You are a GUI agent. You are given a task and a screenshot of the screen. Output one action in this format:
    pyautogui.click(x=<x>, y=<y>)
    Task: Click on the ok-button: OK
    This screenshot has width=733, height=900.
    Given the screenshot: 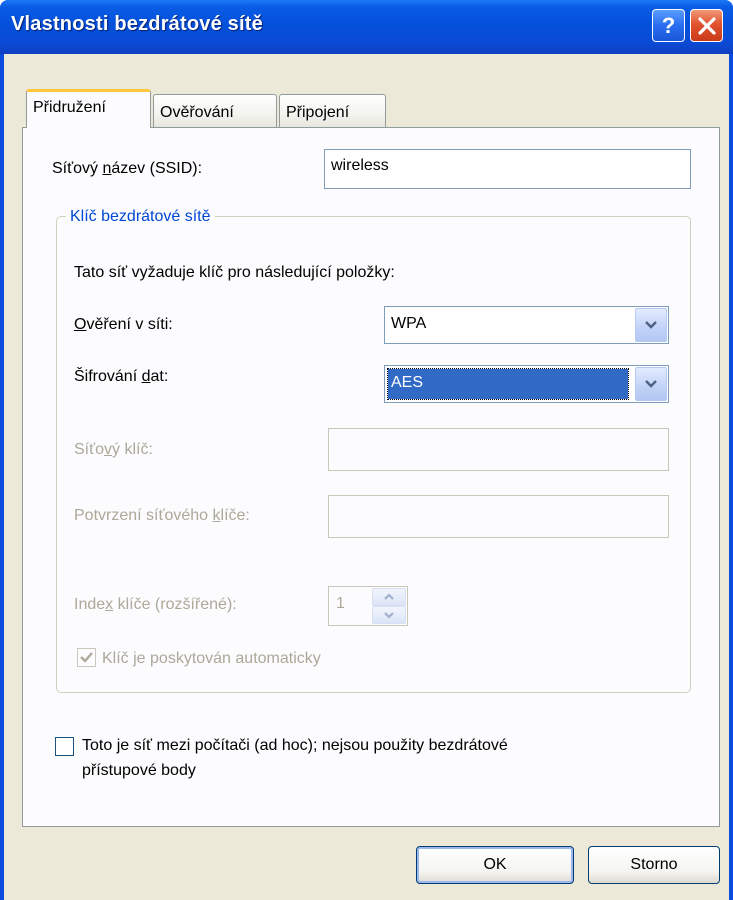 What is the action you would take?
    pyautogui.click(x=495, y=865)
    